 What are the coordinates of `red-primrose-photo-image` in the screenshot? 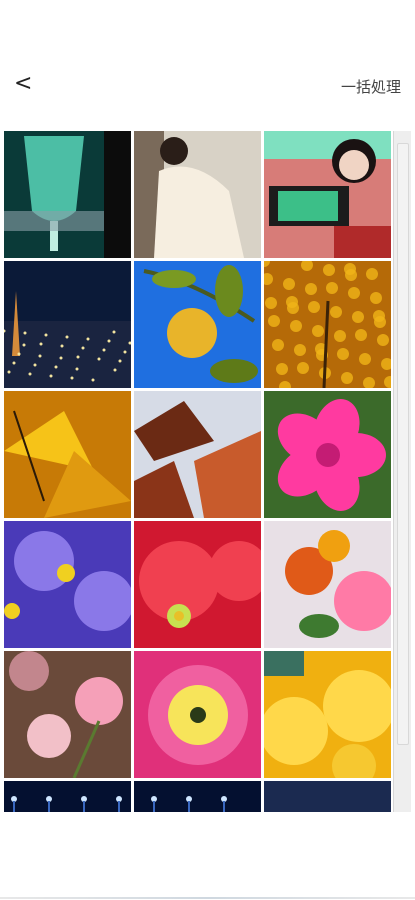 It's located at (197, 584).